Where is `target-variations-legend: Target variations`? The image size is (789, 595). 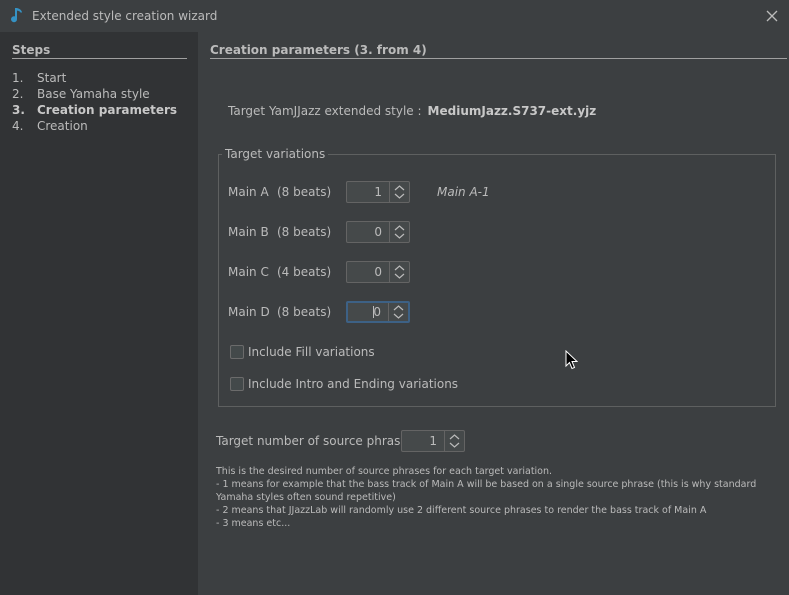
target-variations-legend: Target variations is located at coordinates (275, 154).